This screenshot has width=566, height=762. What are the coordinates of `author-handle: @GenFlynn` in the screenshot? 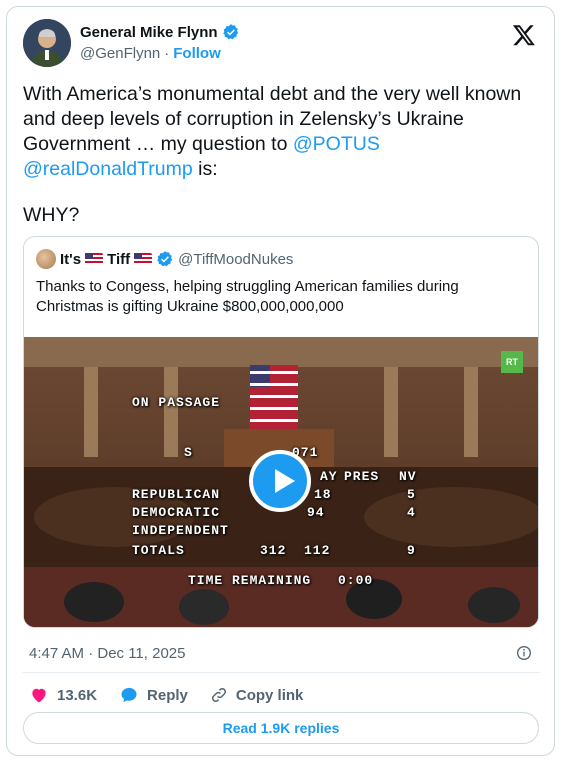 It's located at (120, 53).